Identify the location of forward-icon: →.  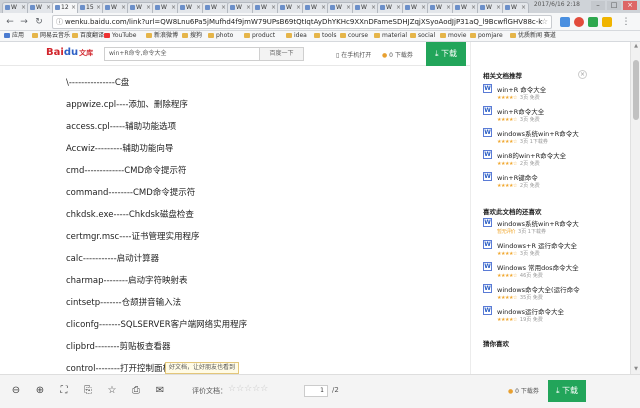
(24, 22).